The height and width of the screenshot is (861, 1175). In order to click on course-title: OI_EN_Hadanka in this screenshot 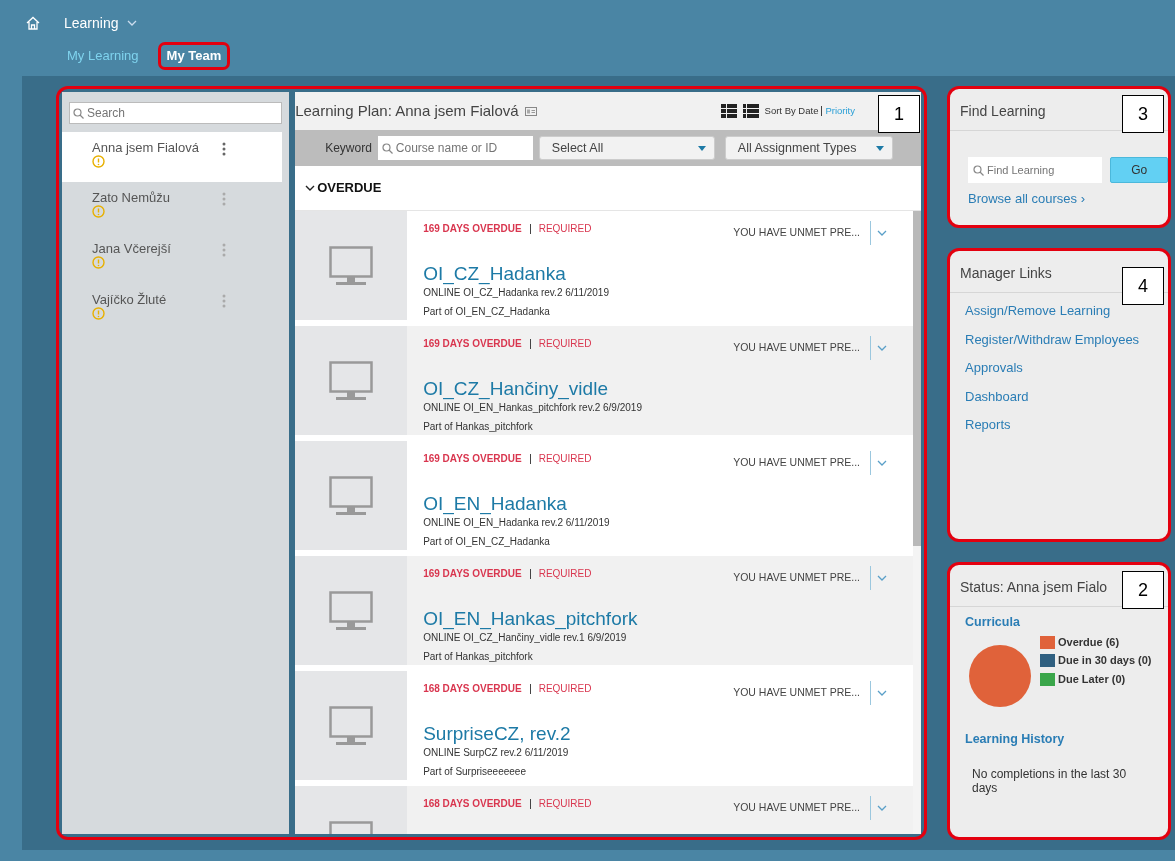, I will do `click(663, 504)`.